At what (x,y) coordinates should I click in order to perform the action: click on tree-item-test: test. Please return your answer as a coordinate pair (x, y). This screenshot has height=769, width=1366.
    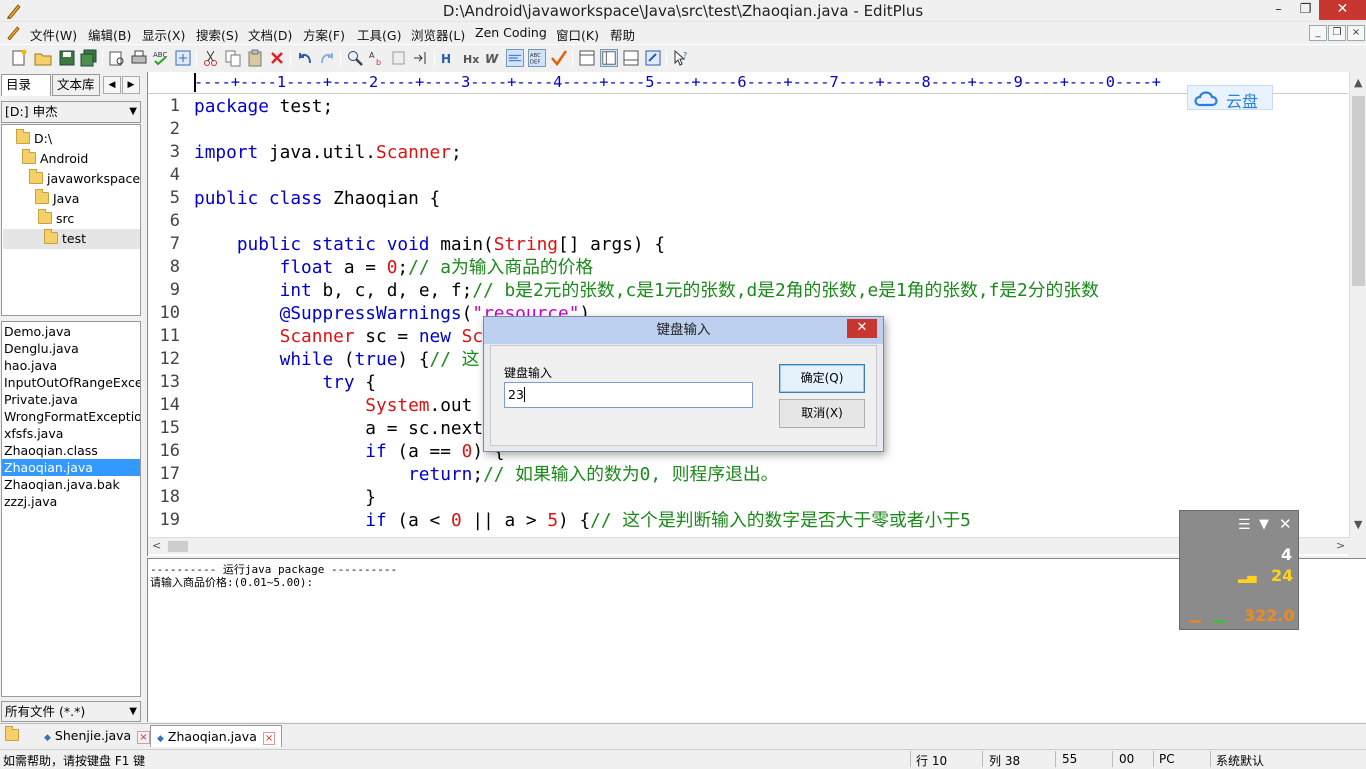
    Looking at the image, I should click on (71, 239).